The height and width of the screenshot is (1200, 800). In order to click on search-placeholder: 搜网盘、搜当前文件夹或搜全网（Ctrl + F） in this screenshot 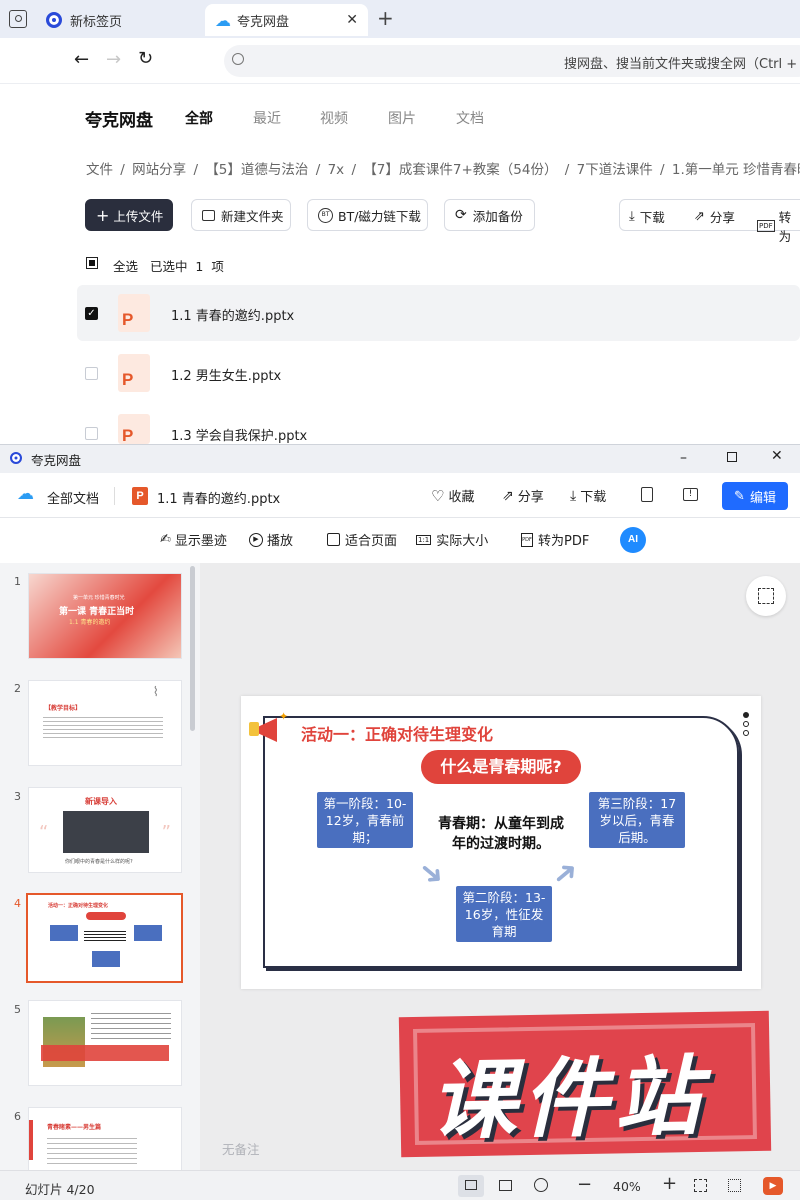, I will do `click(682, 64)`.